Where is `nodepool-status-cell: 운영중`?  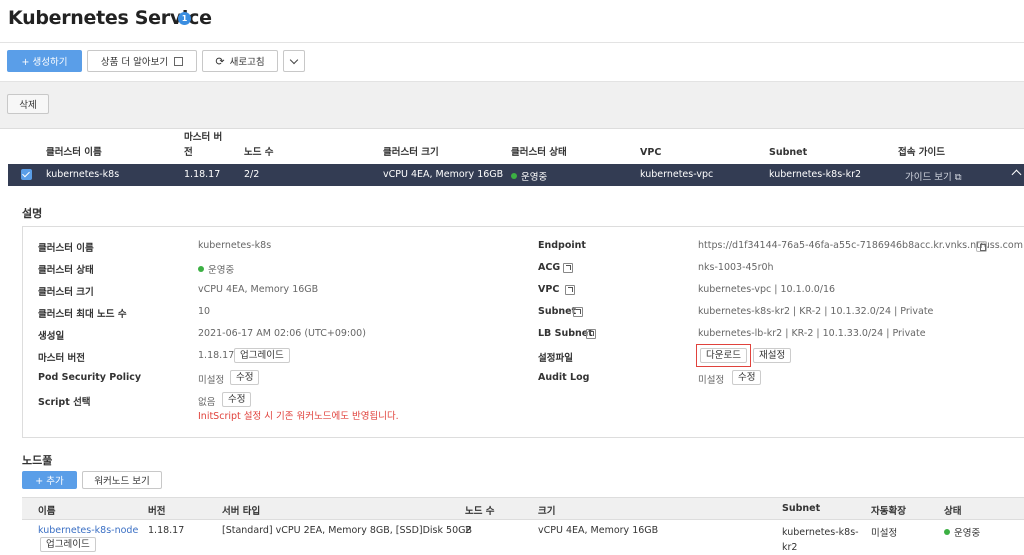
nodepool-status-cell: 운영중 is located at coordinates (962, 532).